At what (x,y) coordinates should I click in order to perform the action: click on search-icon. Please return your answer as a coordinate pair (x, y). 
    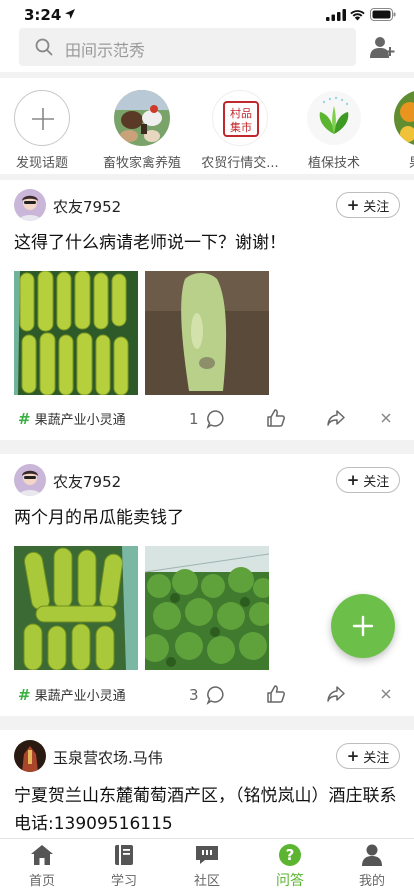
    Looking at the image, I should click on (44, 47).